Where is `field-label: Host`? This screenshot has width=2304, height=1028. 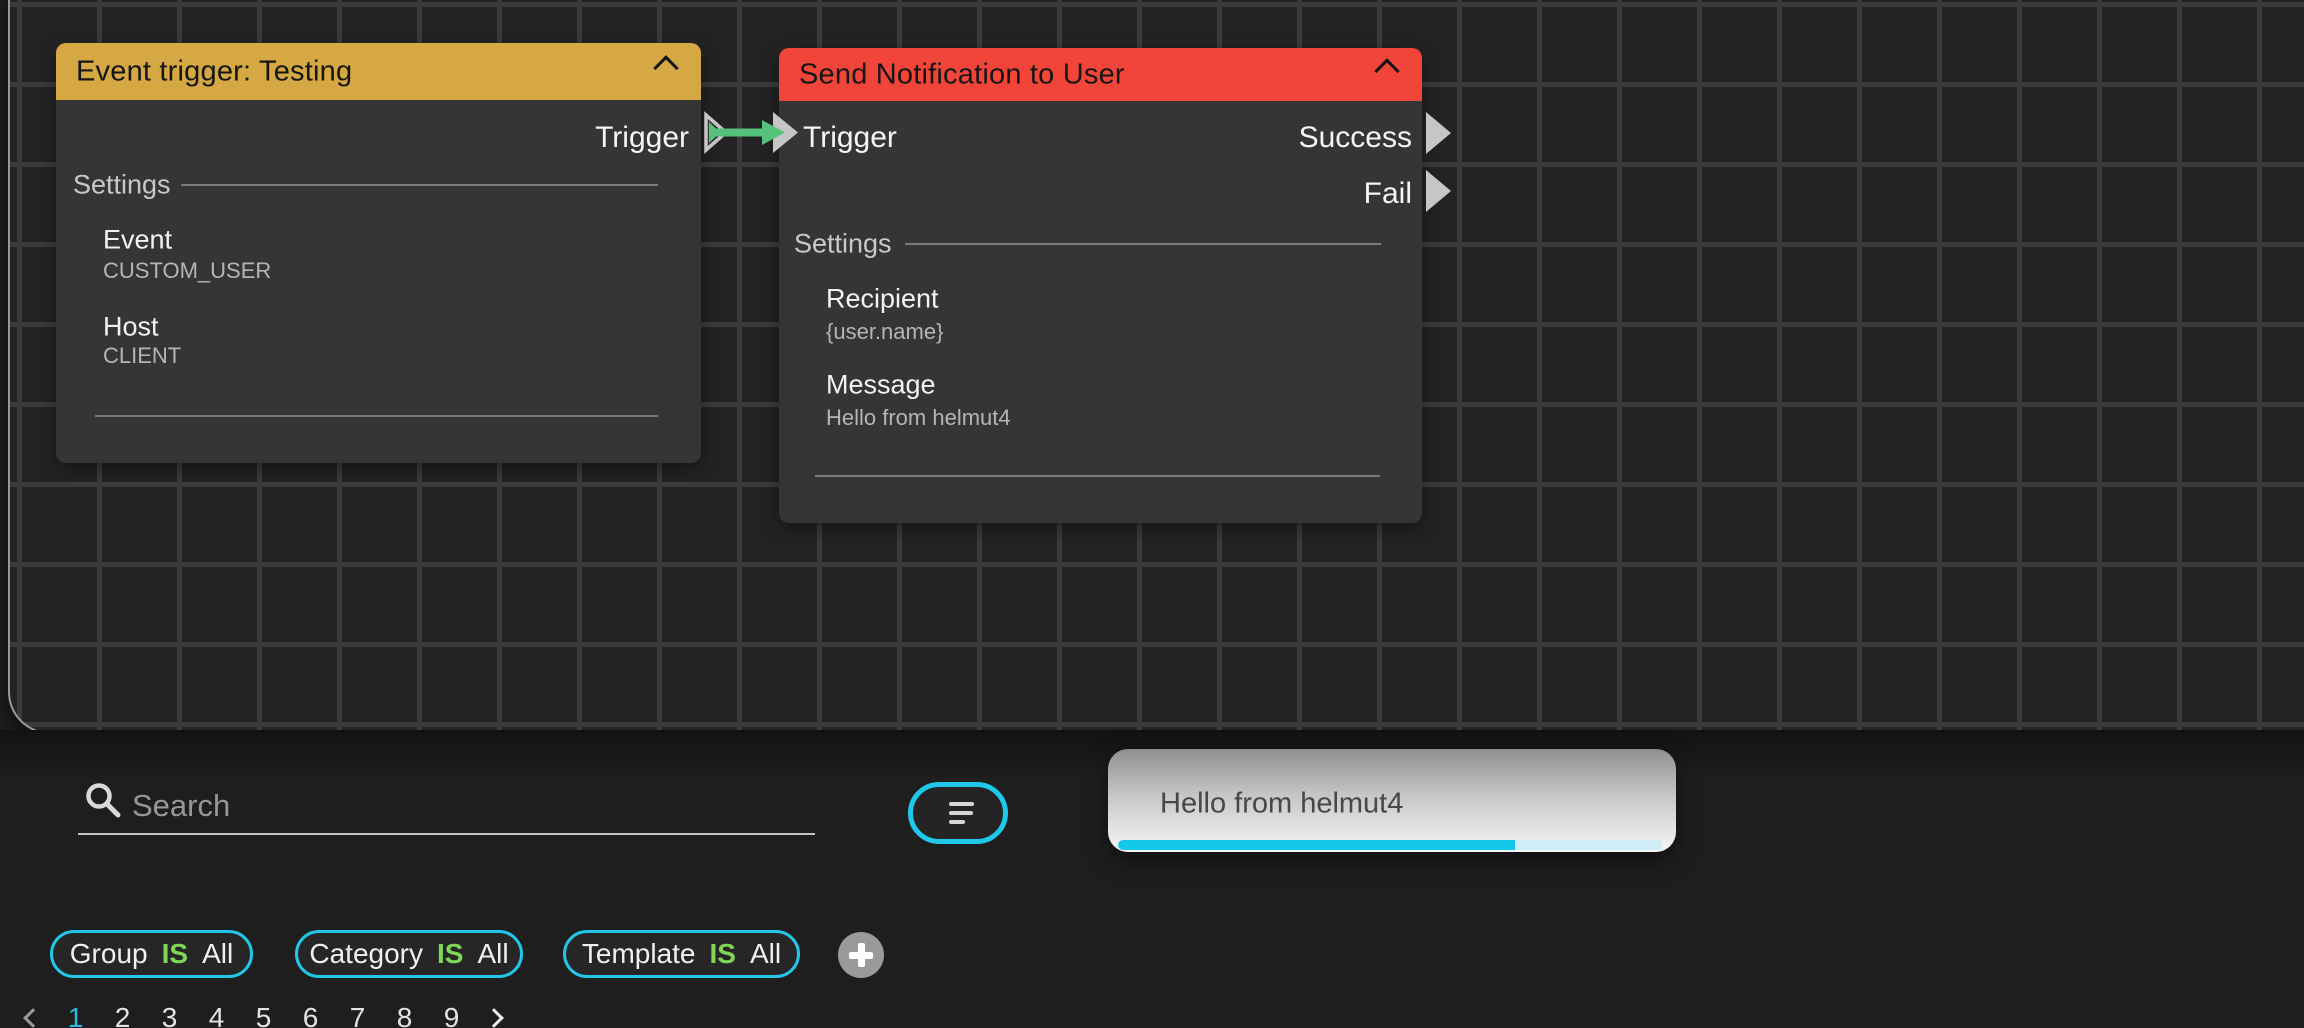
field-label: Host is located at coordinates (131, 326).